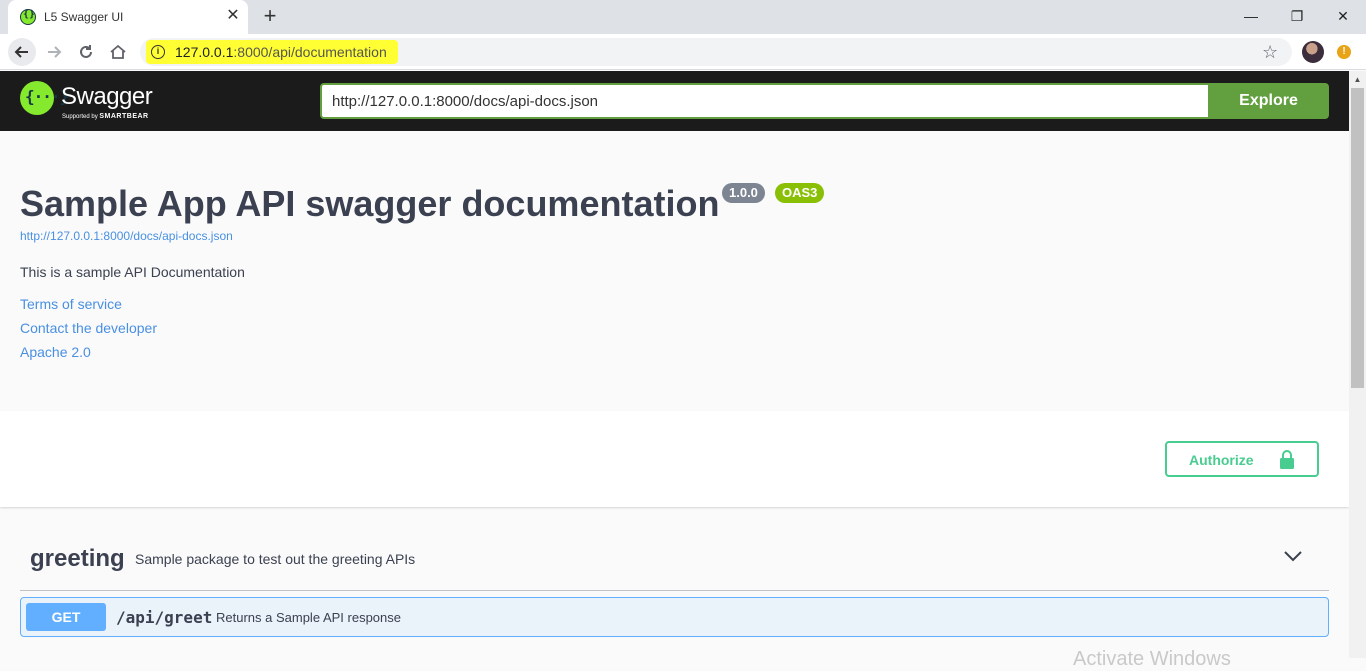 The width and height of the screenshot is (1366, 671). What do you see at coordinates (1268, 101) in the screenshot?
I see `explore-button: Explore` at bounding box center [1268, 101].